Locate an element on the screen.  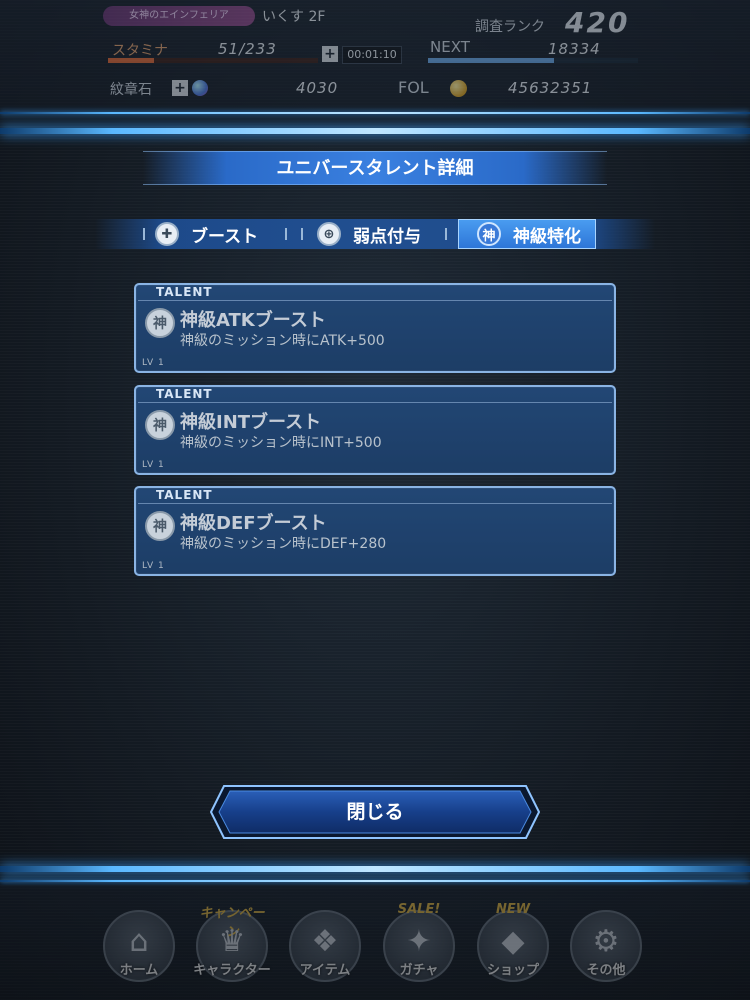
frame-line-bottom is located at coordinates (375, 869).